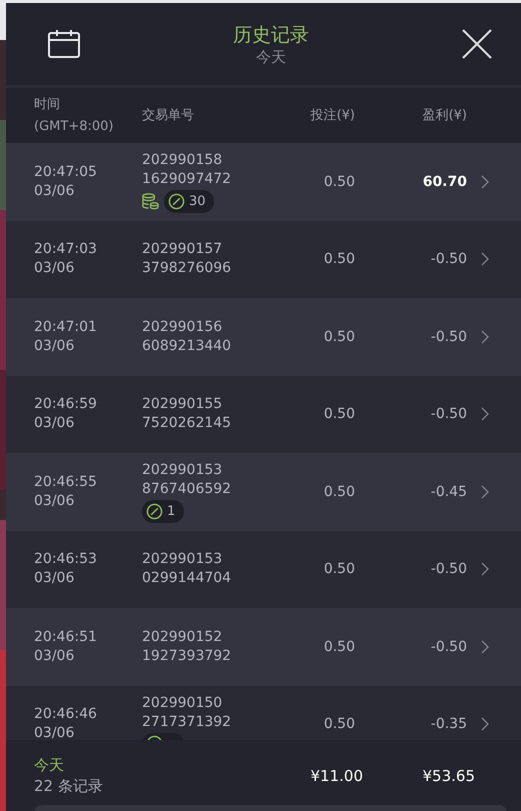  Describe the element at coordinates (448, 724) in the screenshot. I see `profit-amount: -0.35` at that location.